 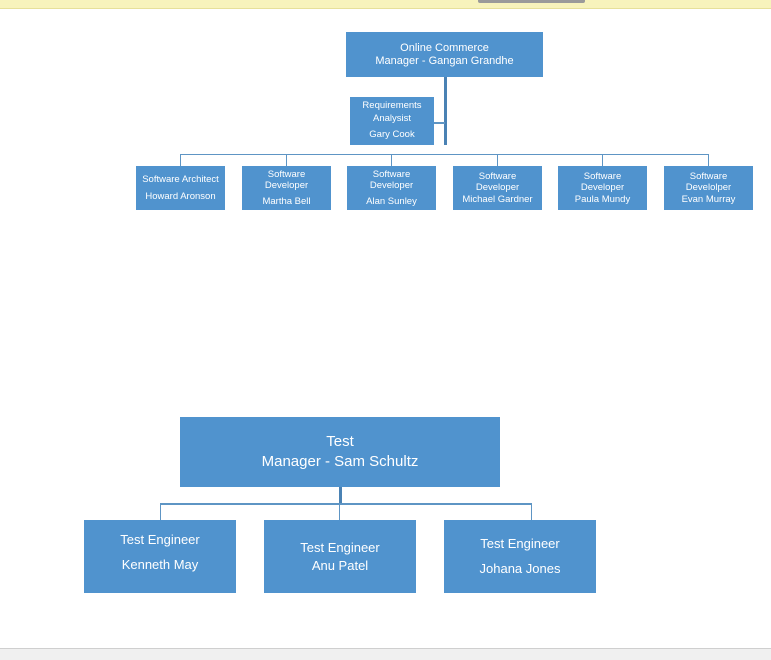 I want to click on org-node-test-engineer-1: Test Engineer Kenneth May, so click(x=160, y=556).